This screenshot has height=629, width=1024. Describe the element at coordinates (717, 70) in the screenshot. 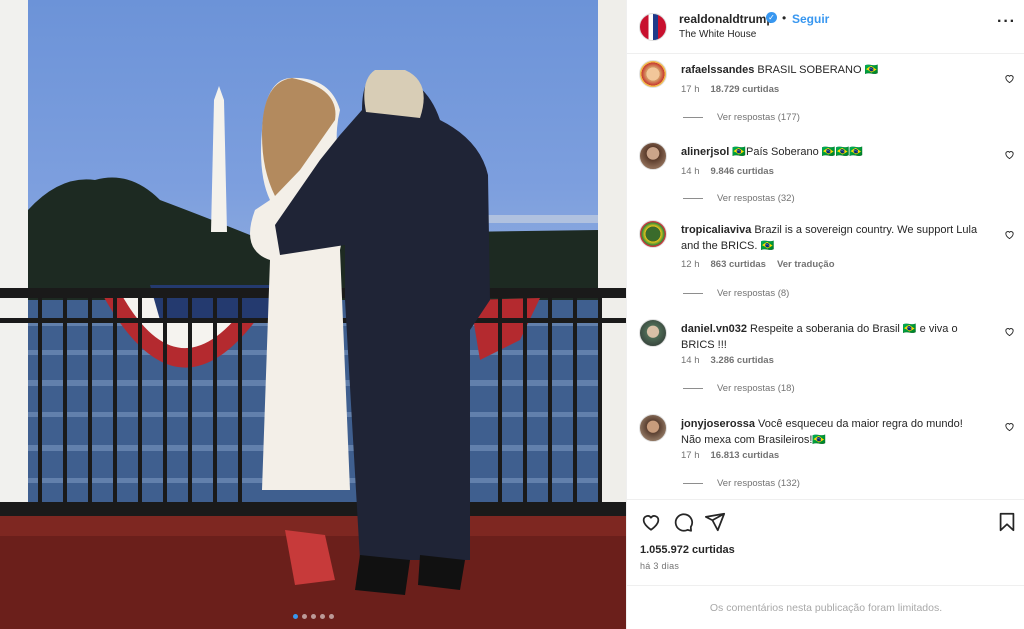

I see `commenter-username: rafaelssandes` at that location.